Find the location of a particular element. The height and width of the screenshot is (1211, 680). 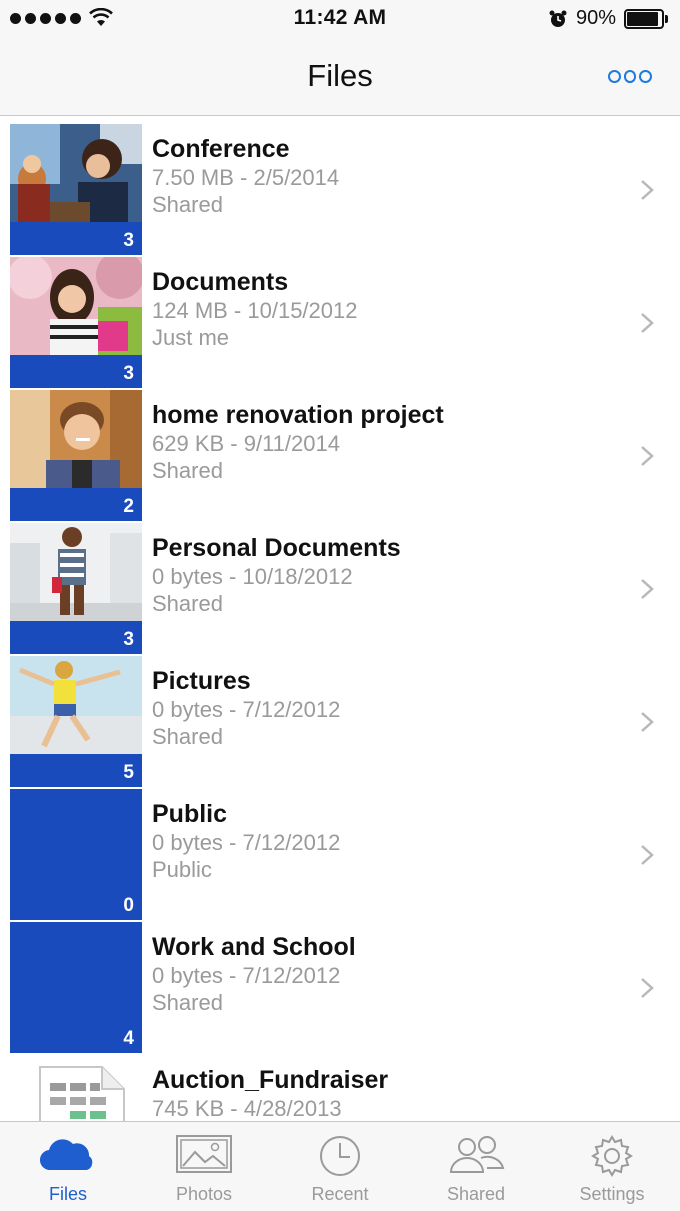

file-name: Auction_Fundraiser is located at coordinates (270, 1080).